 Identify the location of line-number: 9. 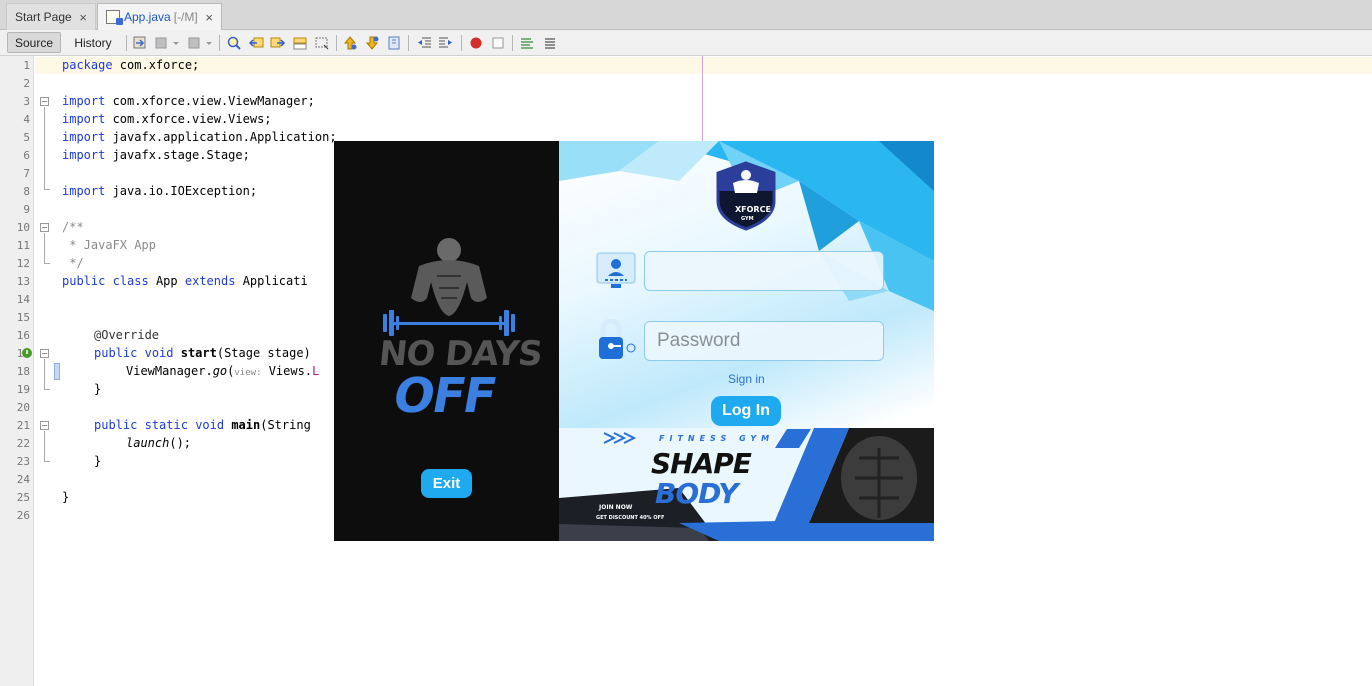
(26, 209).